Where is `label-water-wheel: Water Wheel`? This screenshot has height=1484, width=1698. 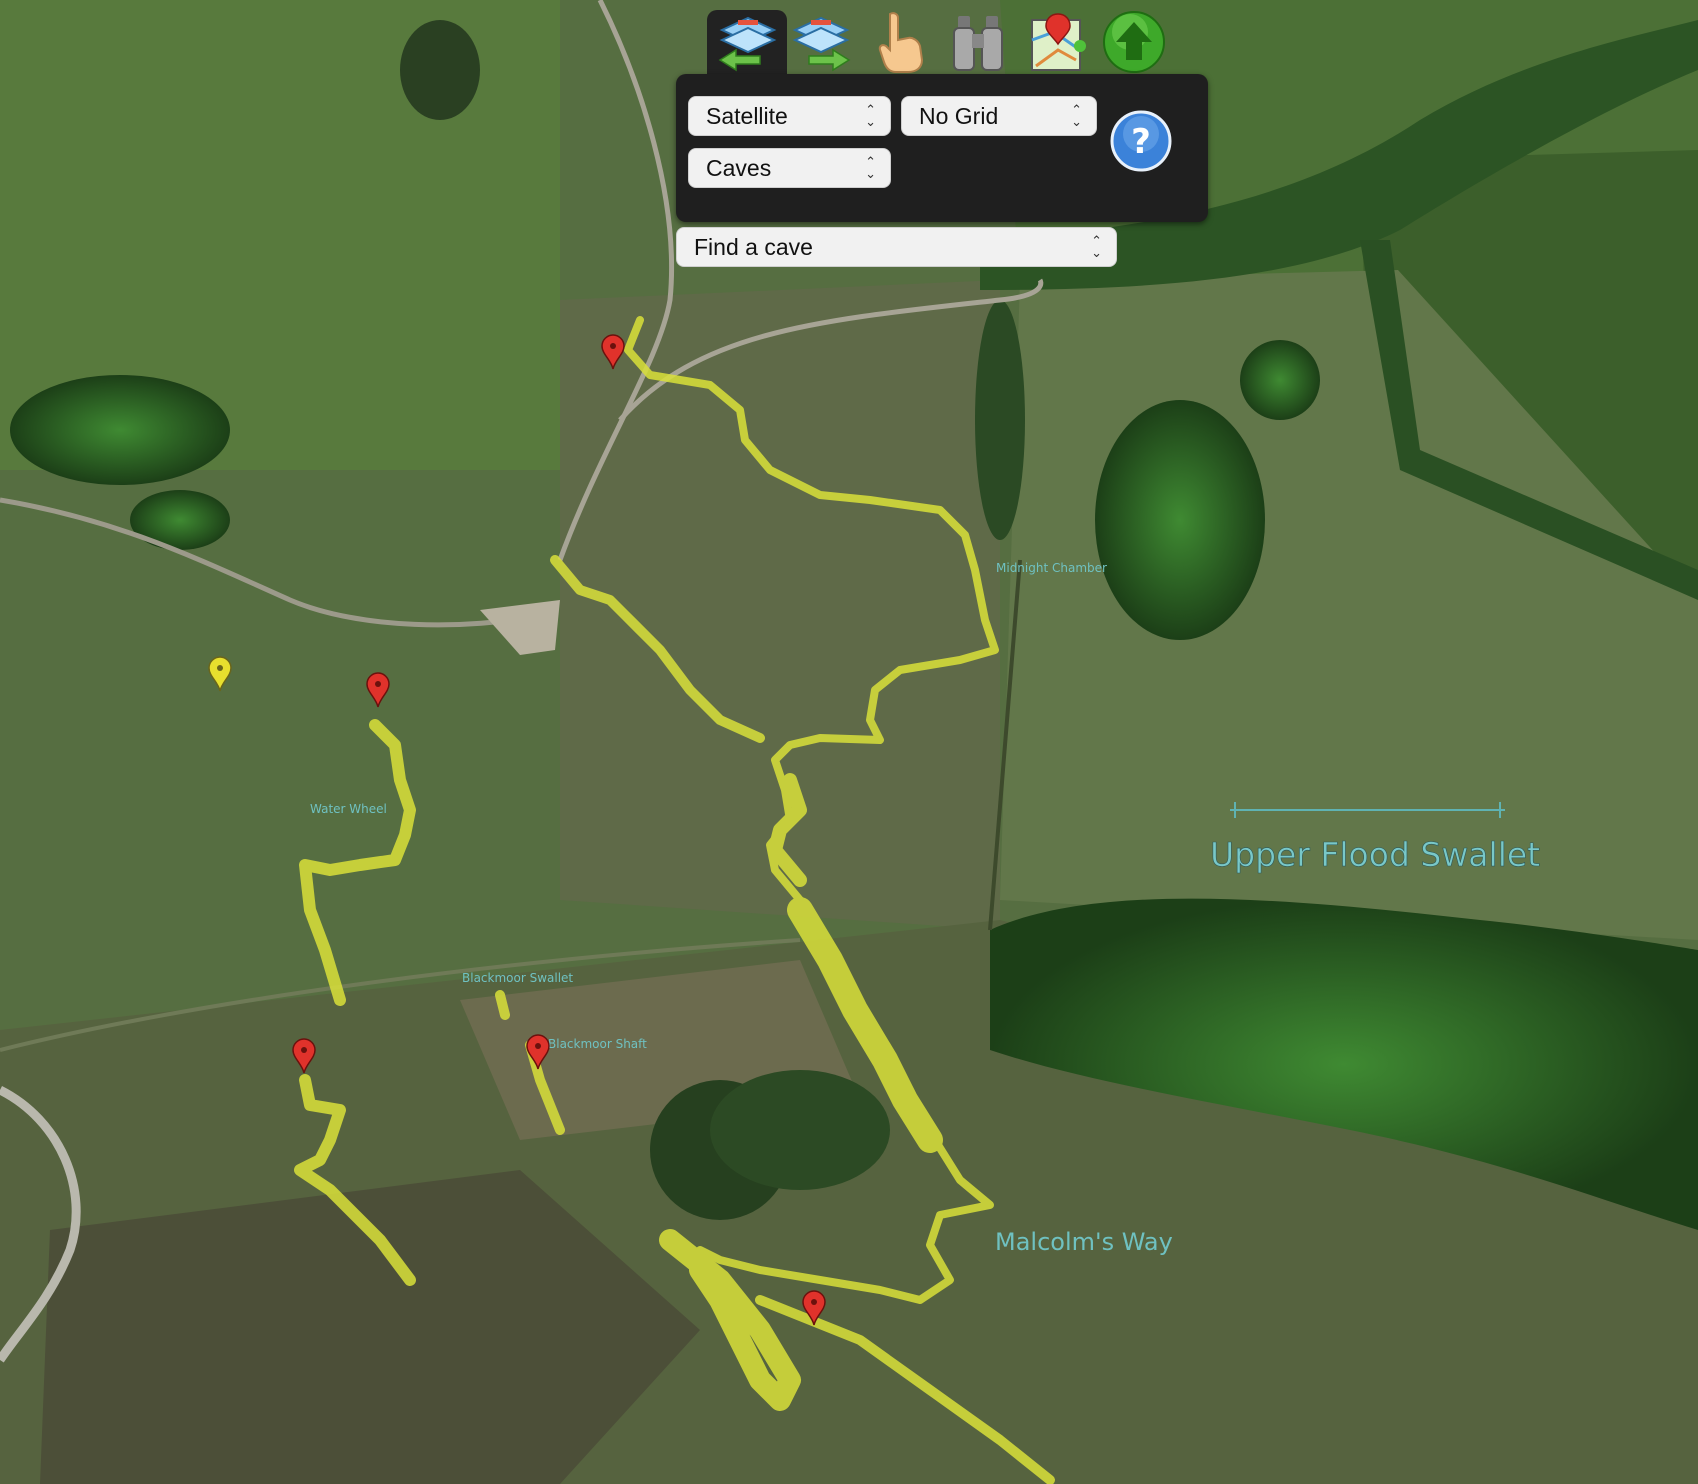 label-water-wheel: Water Wheel is located at coordinates (348, 809).